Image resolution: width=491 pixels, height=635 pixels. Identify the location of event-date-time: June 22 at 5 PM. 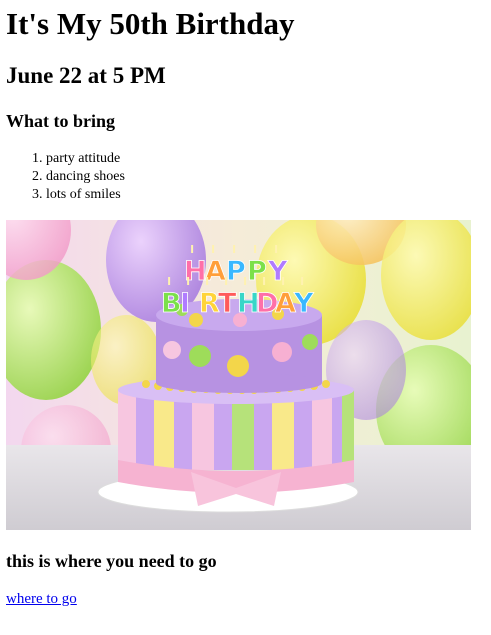
(86, 75).